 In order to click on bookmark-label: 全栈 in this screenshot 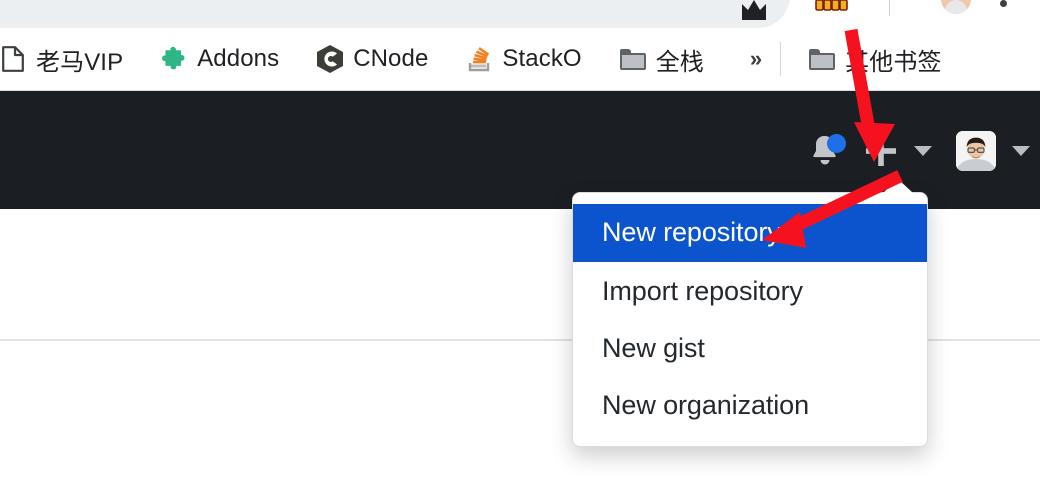, I will do `click(679, 62)`.